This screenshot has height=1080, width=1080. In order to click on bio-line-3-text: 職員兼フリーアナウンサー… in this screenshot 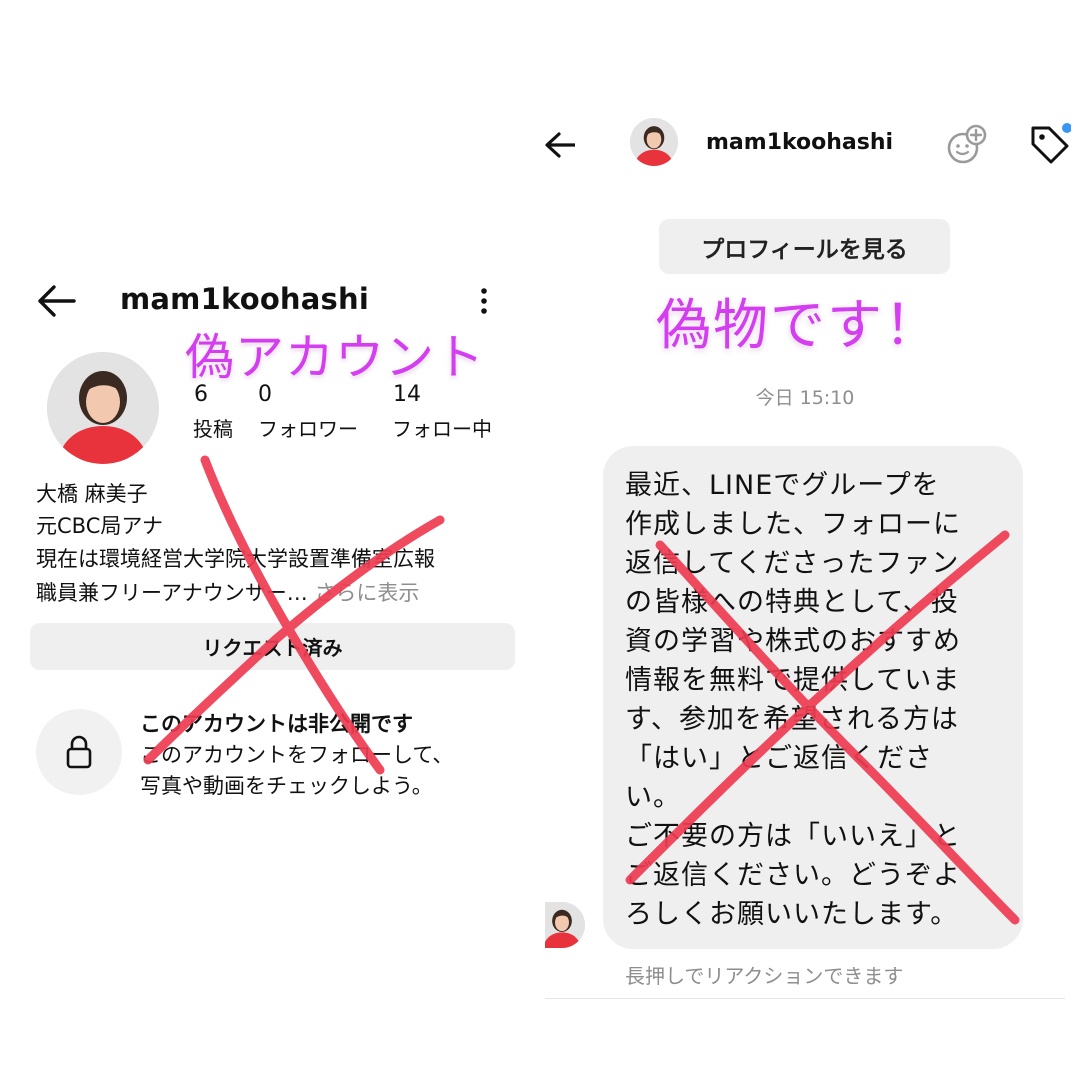, I will do `click(172, 593)`.